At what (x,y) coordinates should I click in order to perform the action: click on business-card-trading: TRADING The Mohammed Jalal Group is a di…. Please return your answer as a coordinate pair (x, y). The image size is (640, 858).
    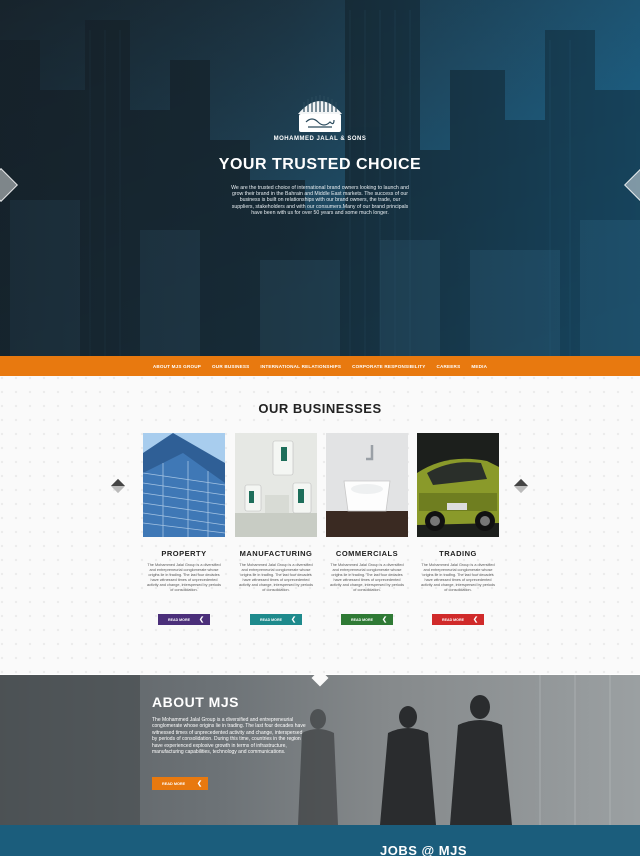
    Looking at the image, I should click on (458, 529).